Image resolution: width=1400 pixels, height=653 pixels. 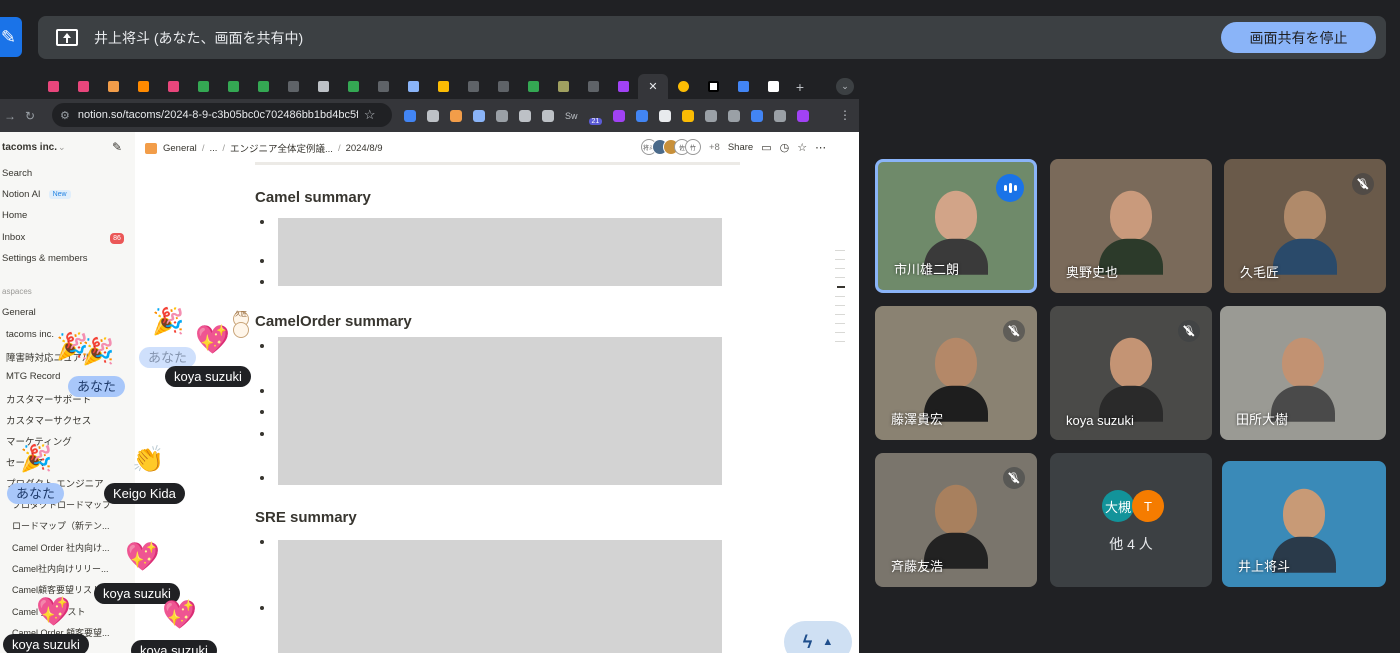 What do you see at coordinates (364, 148) in the screenshot?
I see `breadcrumb-item: 2024/8/9` at bounding box center [364, 148].